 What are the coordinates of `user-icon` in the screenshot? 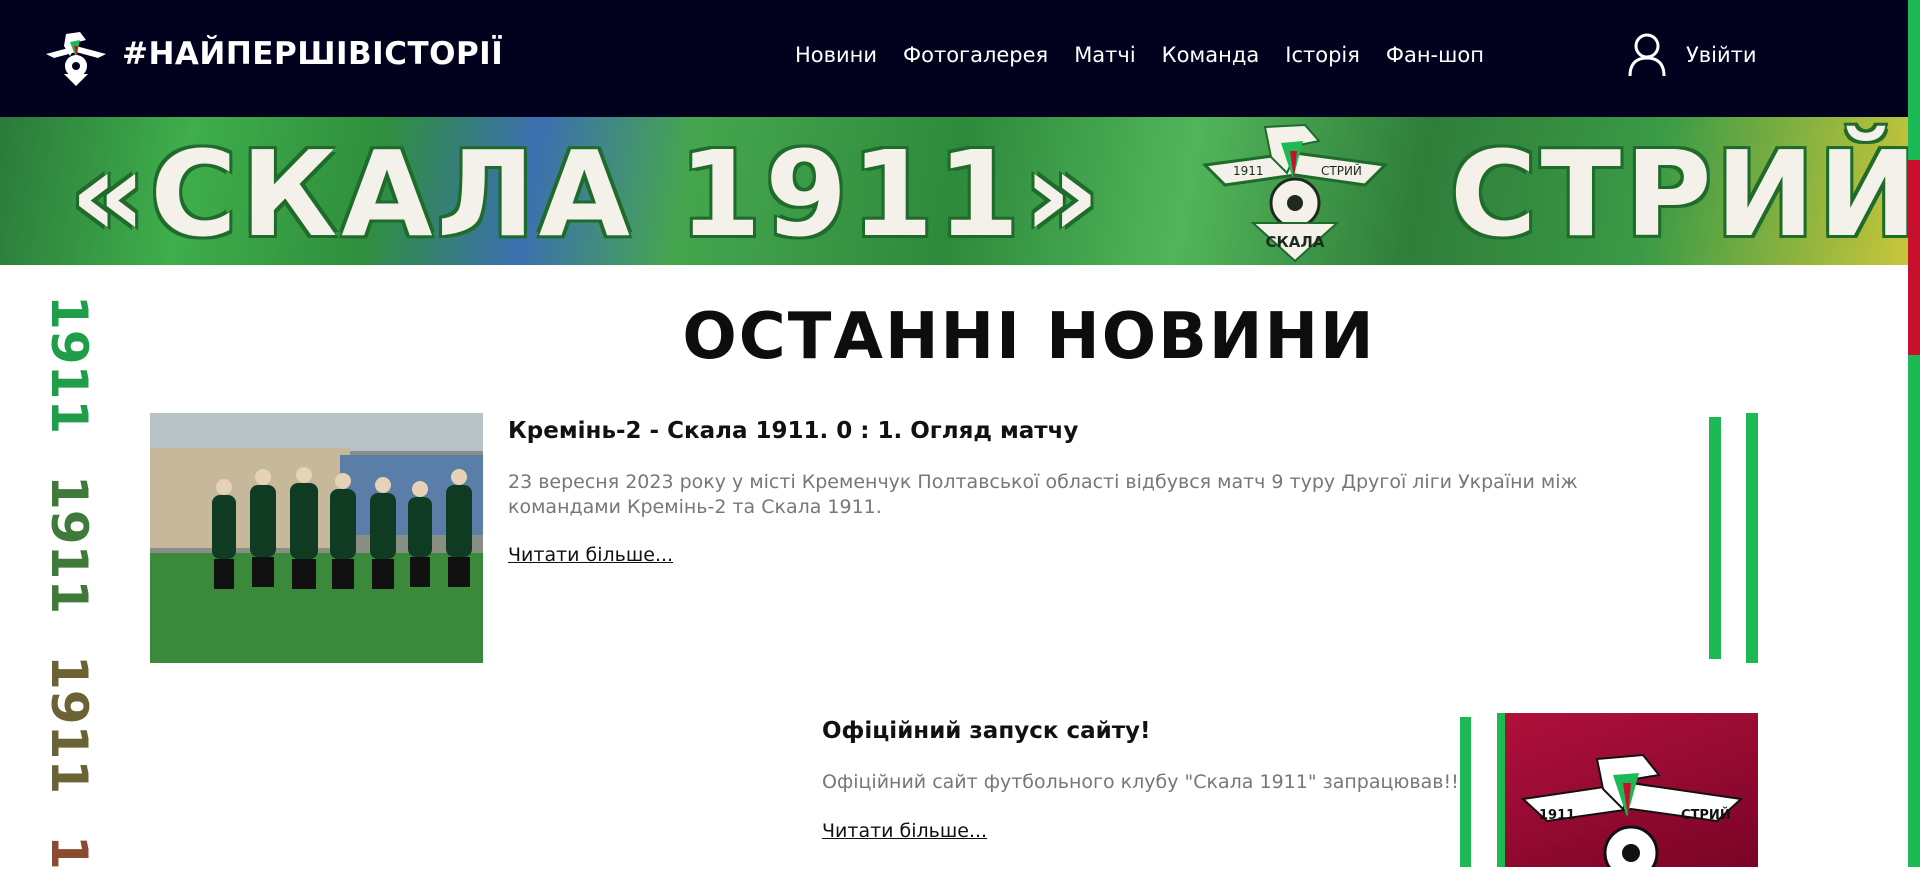 It's located at (1647, 55).